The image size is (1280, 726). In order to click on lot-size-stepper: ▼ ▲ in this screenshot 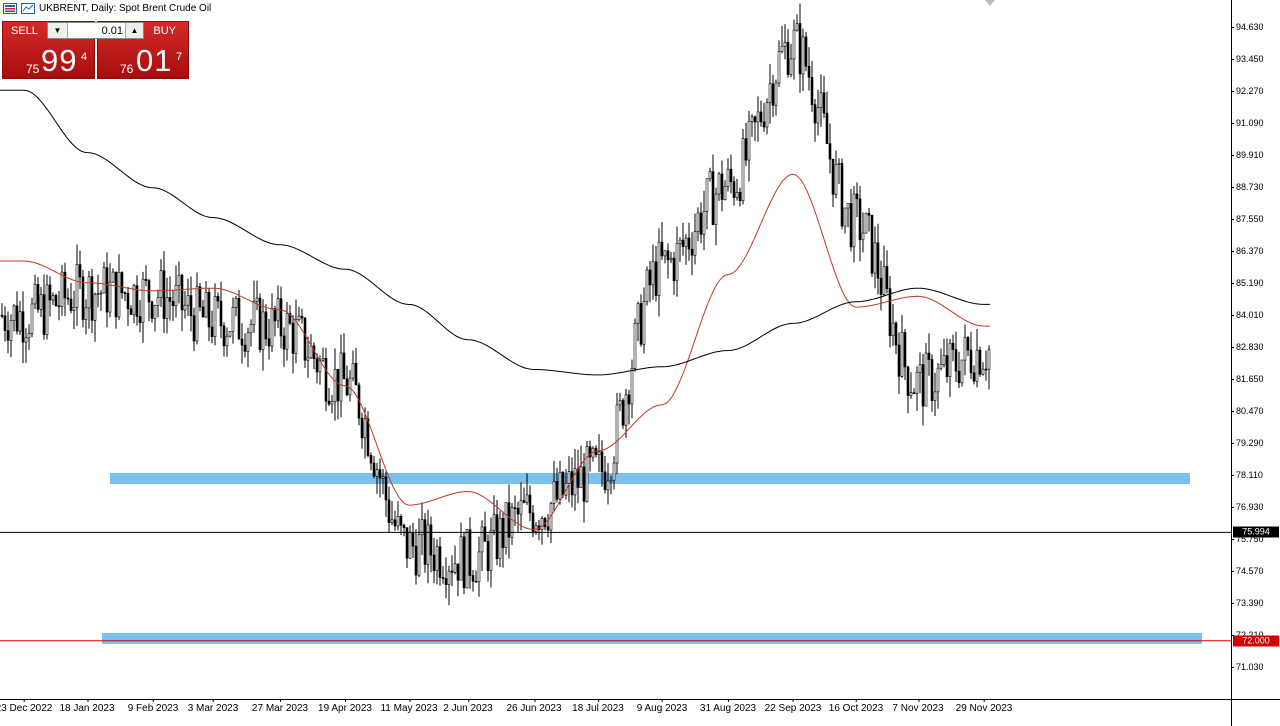, I will do `click(95, 30)`.